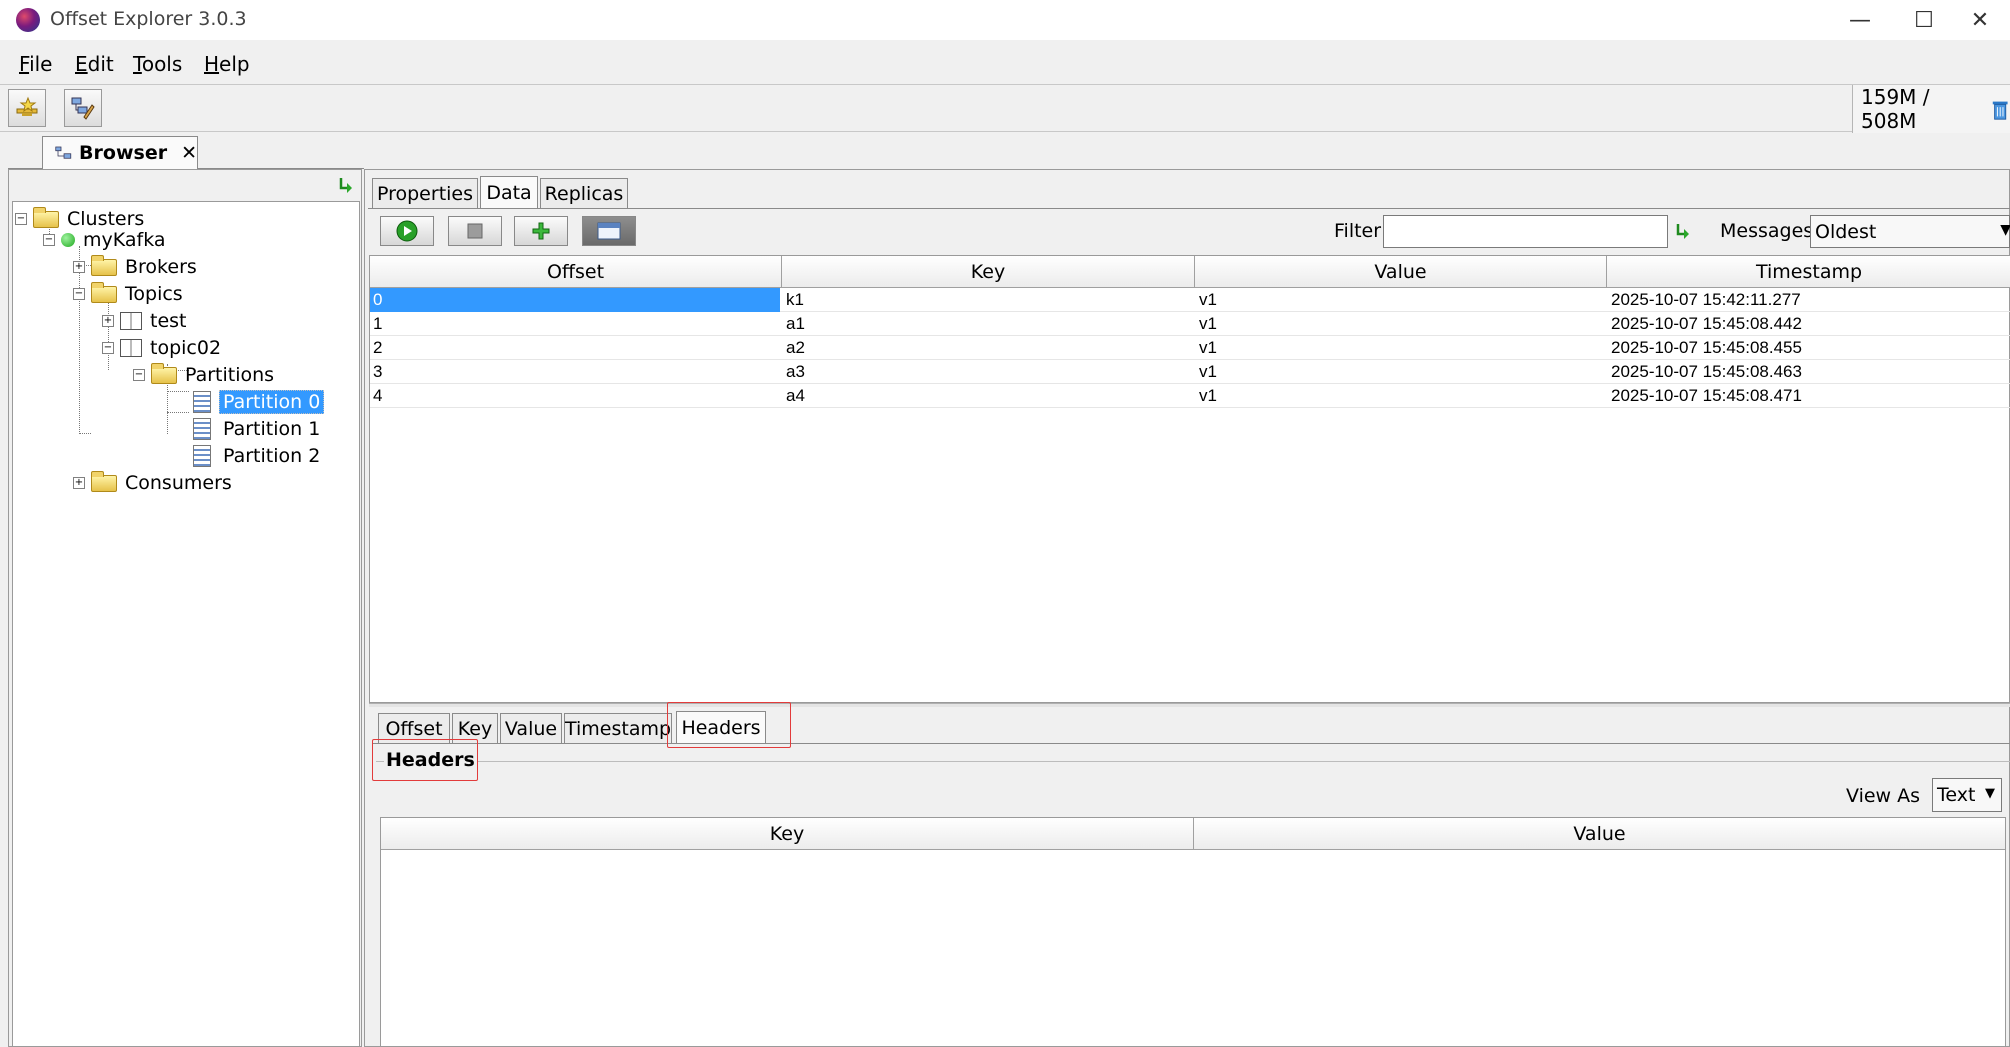  I want to click on stop-button, so click(475, 231).